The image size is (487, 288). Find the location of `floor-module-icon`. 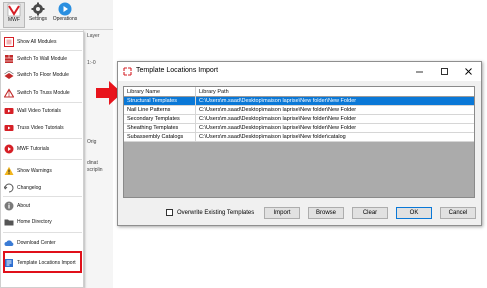

floor-module-icon is located at coordinates (9, 75).